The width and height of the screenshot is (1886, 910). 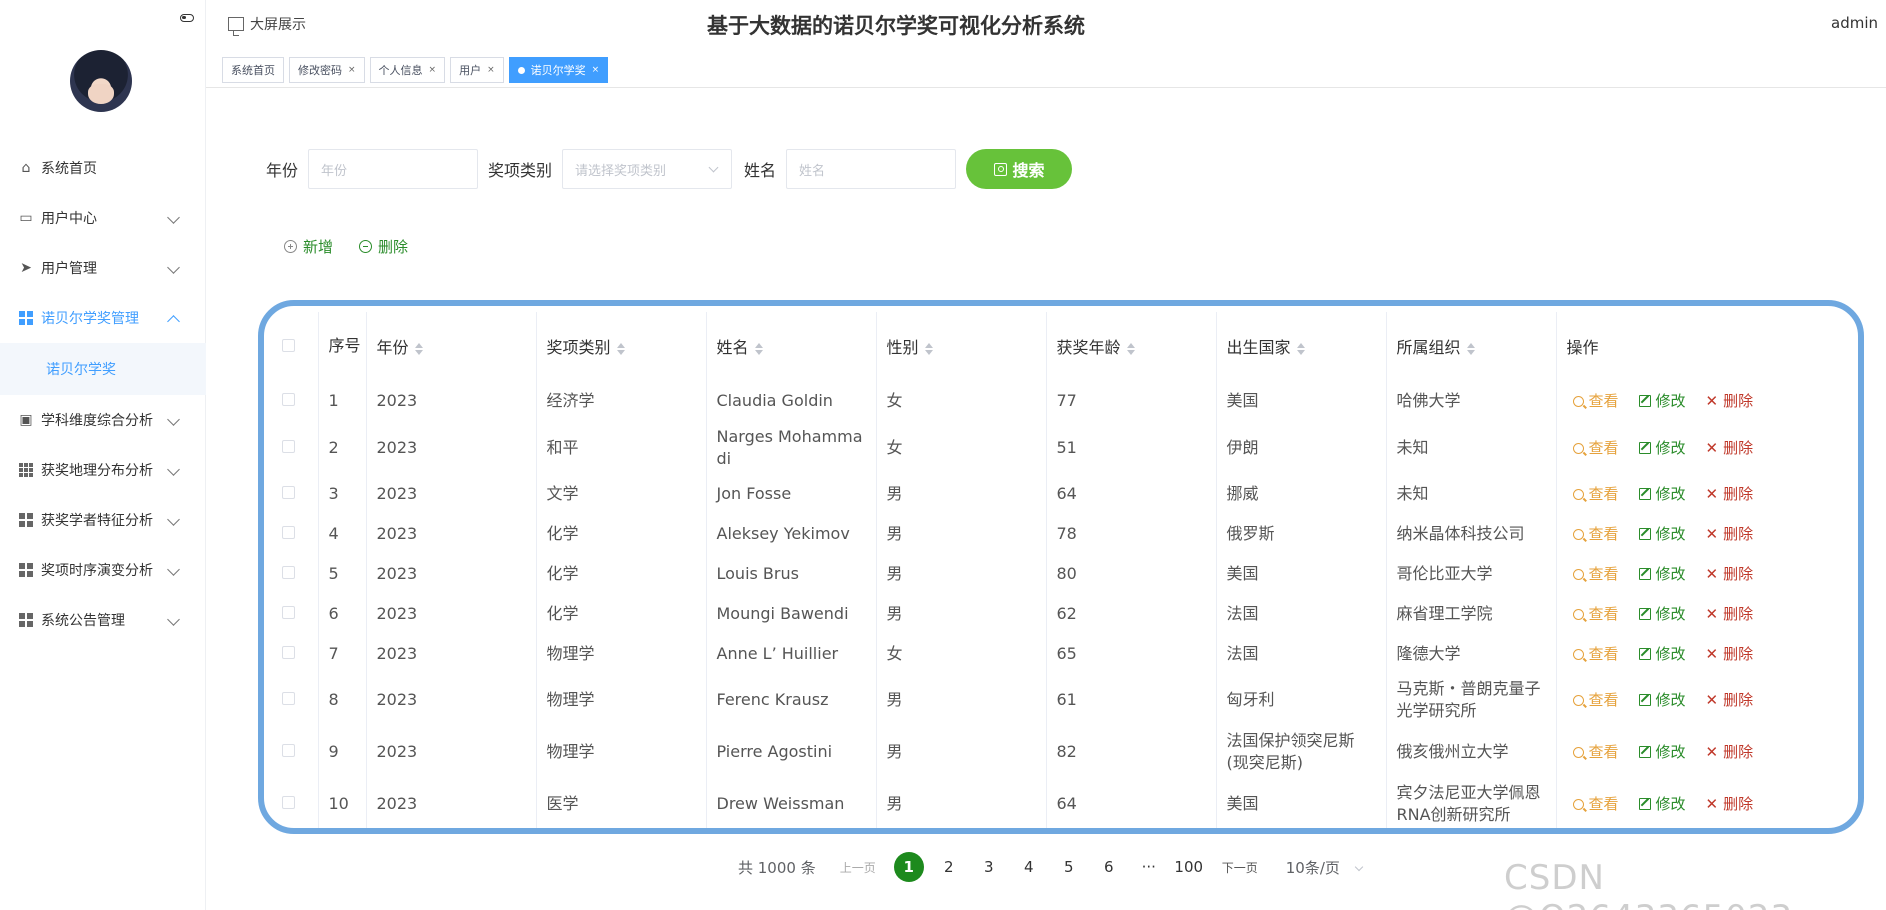 What do you see at coordinates (101, 81) in the screenshot?
I see `avatar` at bounding box center [101, 81].